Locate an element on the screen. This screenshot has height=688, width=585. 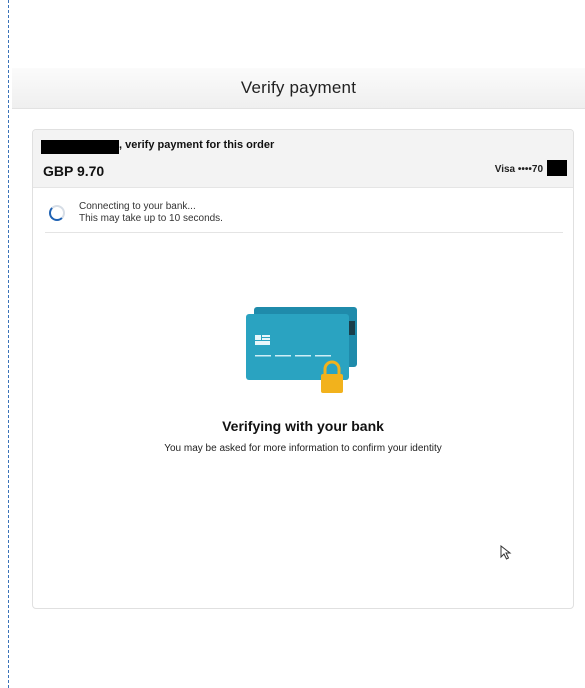
card-chip-c is located at coordinates (266, 339).